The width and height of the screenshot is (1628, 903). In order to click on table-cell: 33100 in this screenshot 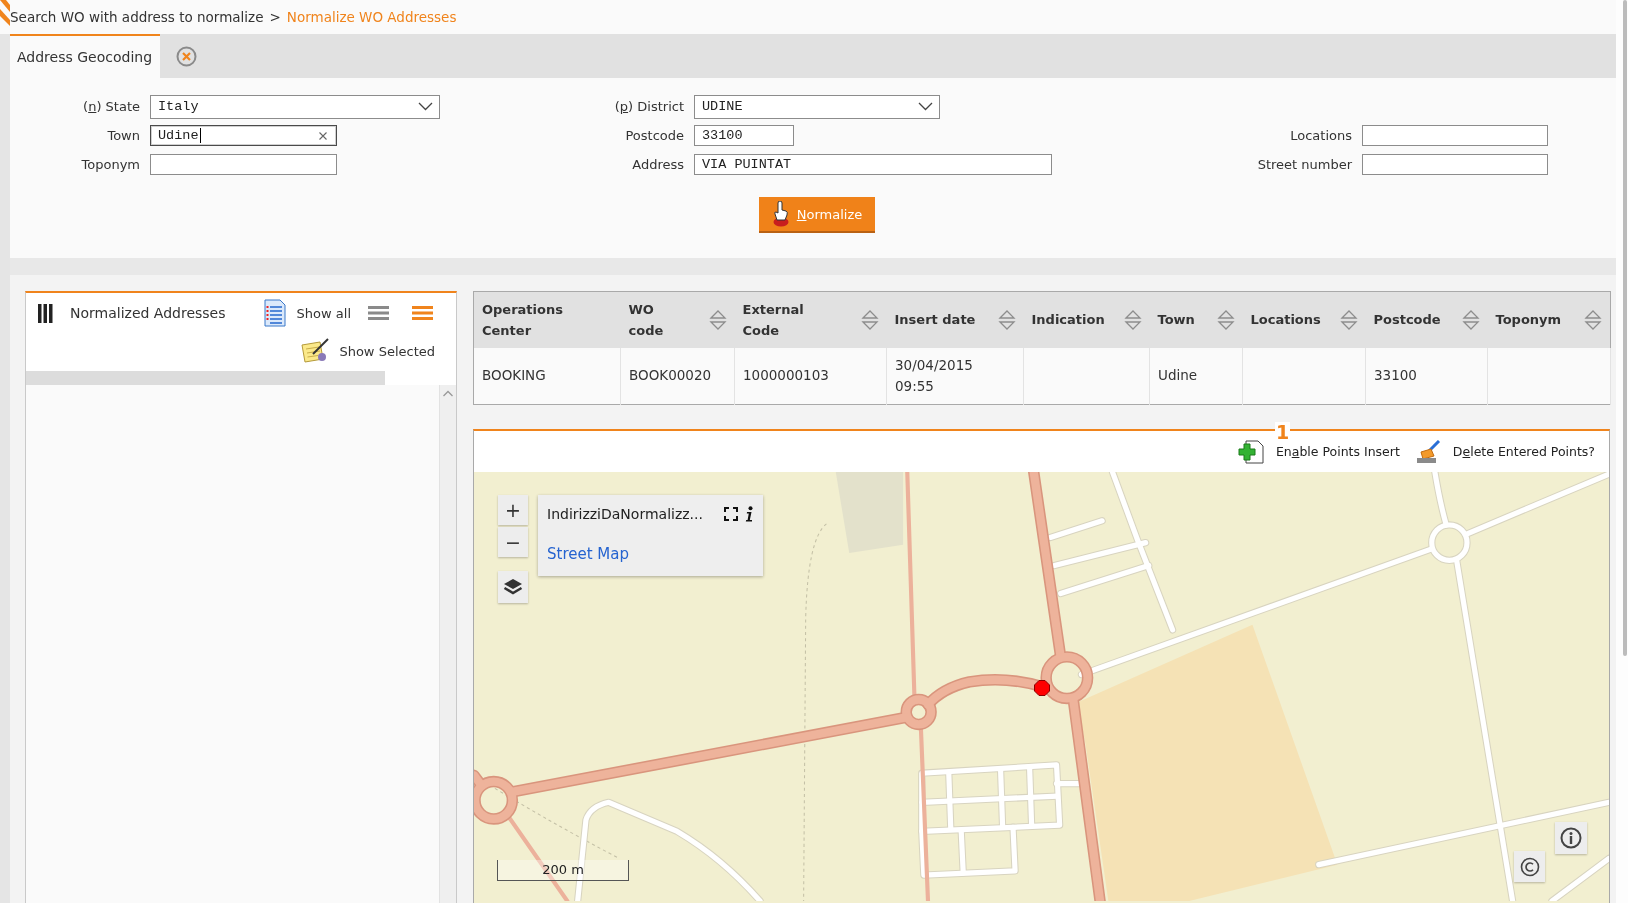, I will do `click(1426, 376)`.